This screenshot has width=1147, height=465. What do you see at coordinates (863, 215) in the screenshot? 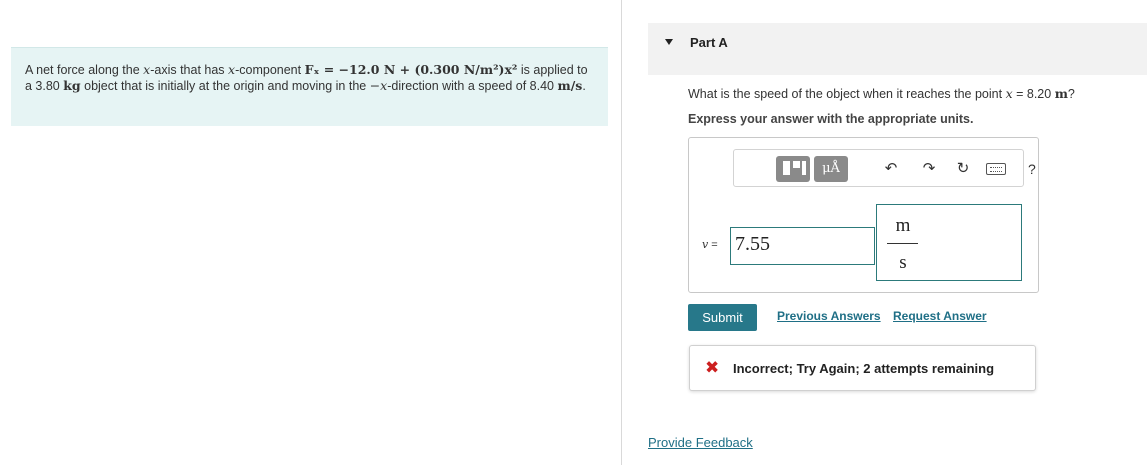
I see `answer-box: μÅ ↶ ↷ ↻ ? v = 7.55 m s` at bounding box center [863, 215].